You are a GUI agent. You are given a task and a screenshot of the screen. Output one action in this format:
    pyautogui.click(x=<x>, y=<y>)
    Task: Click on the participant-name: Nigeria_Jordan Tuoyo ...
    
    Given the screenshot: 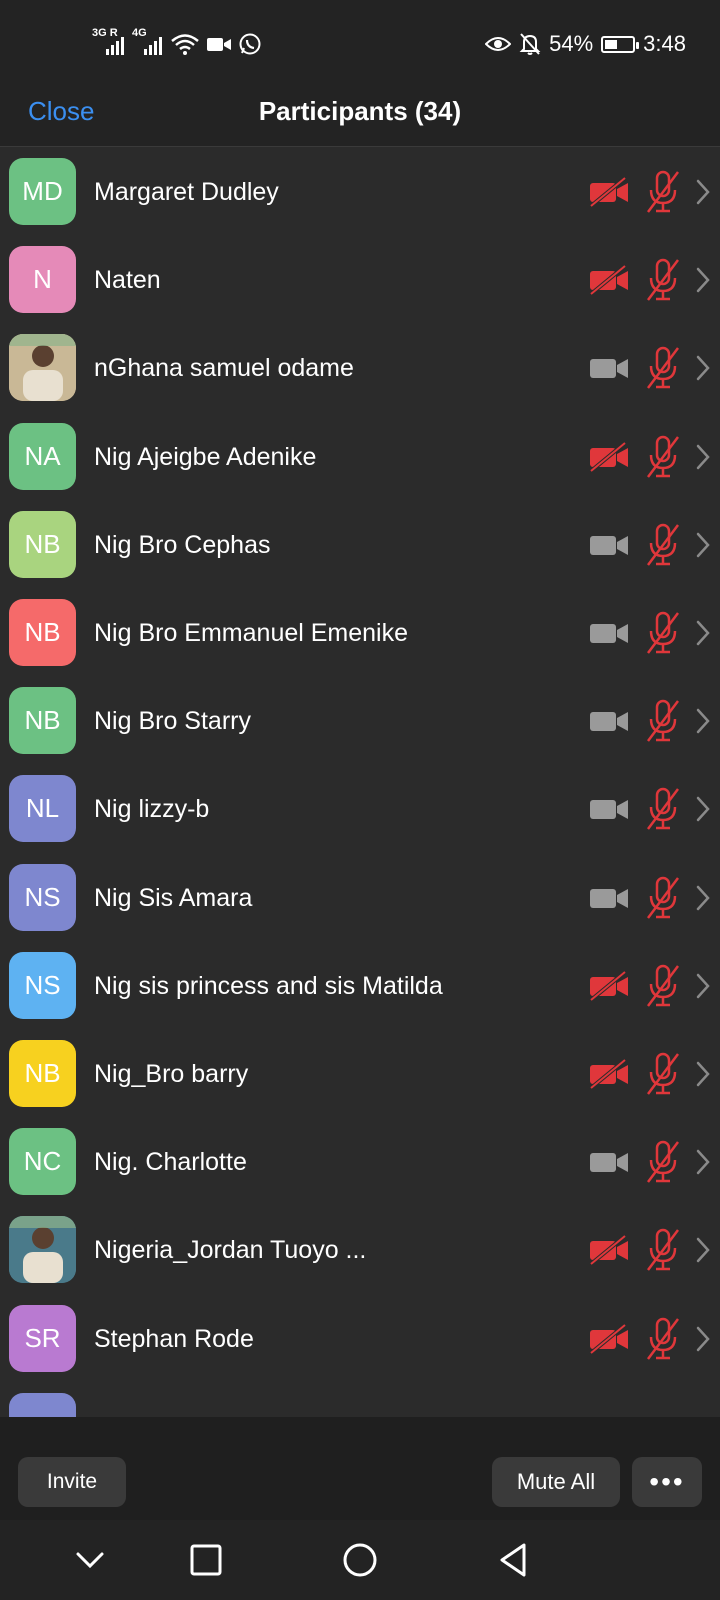 What is the action you would take?
    pyautogui.click(x=230, y=1250)
    